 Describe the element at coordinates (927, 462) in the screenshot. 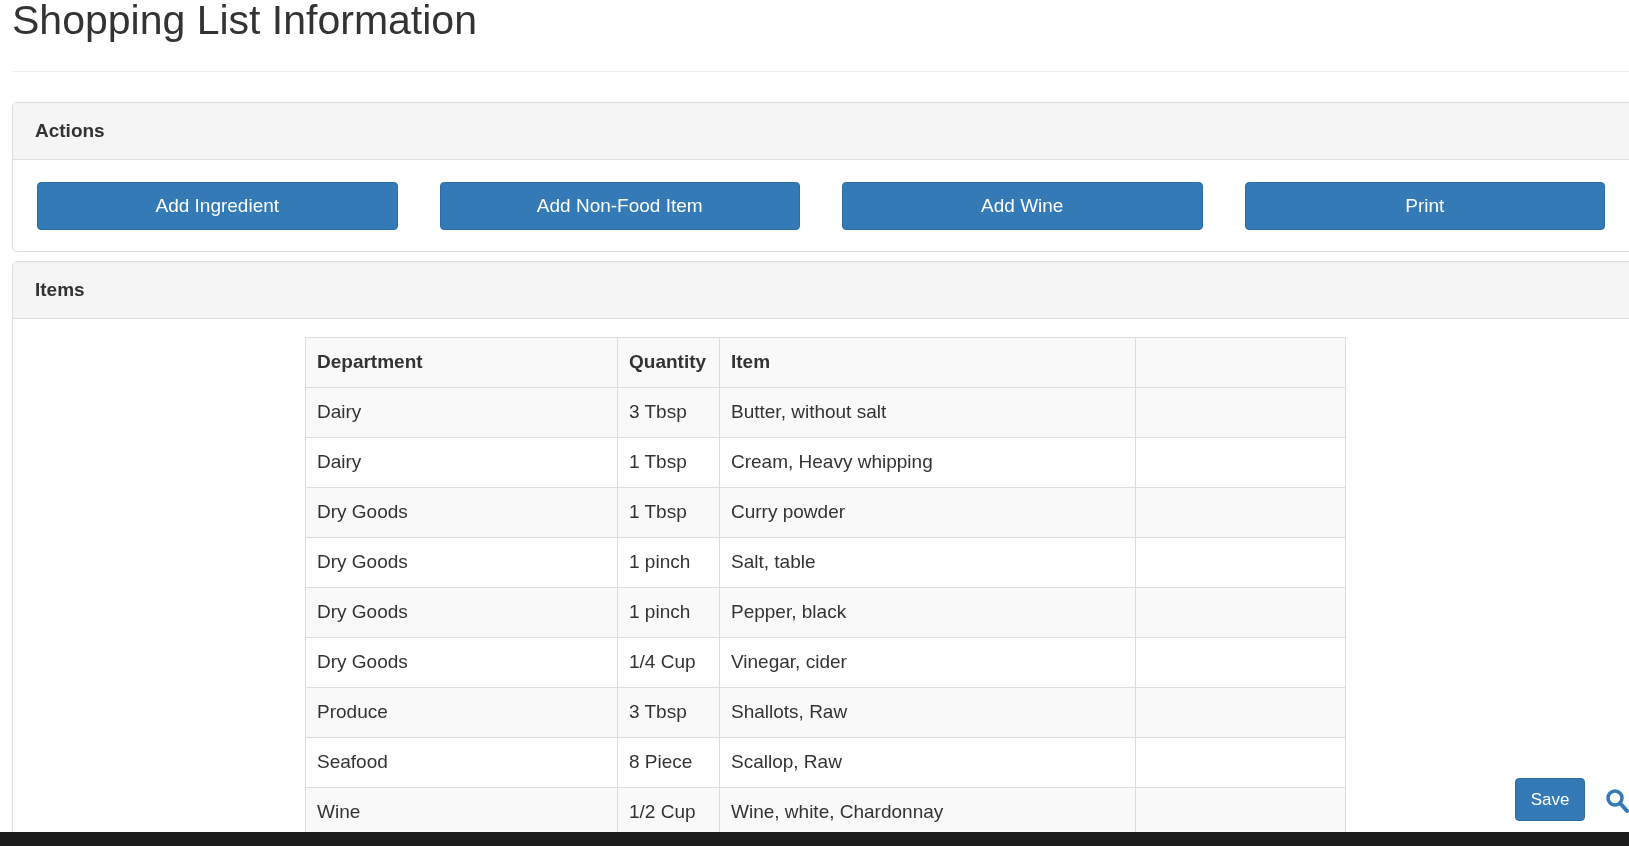

I see `table-cell: Cream, Heavy whipping` at that location.